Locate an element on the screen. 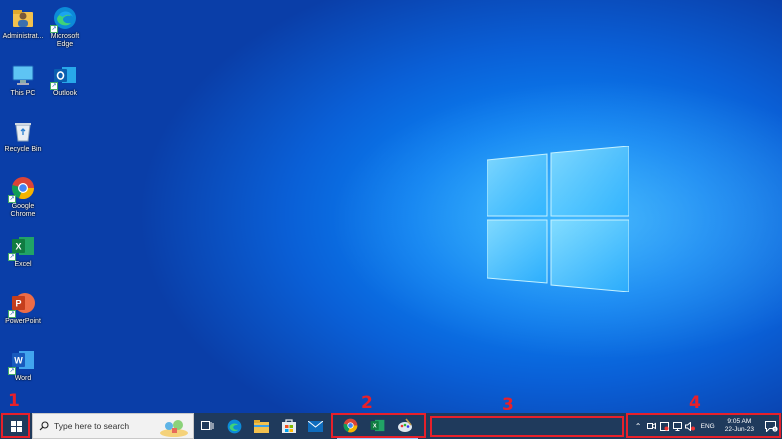 The image size is (782, 439). meet-now-icon is located at coordinates (651, 426).